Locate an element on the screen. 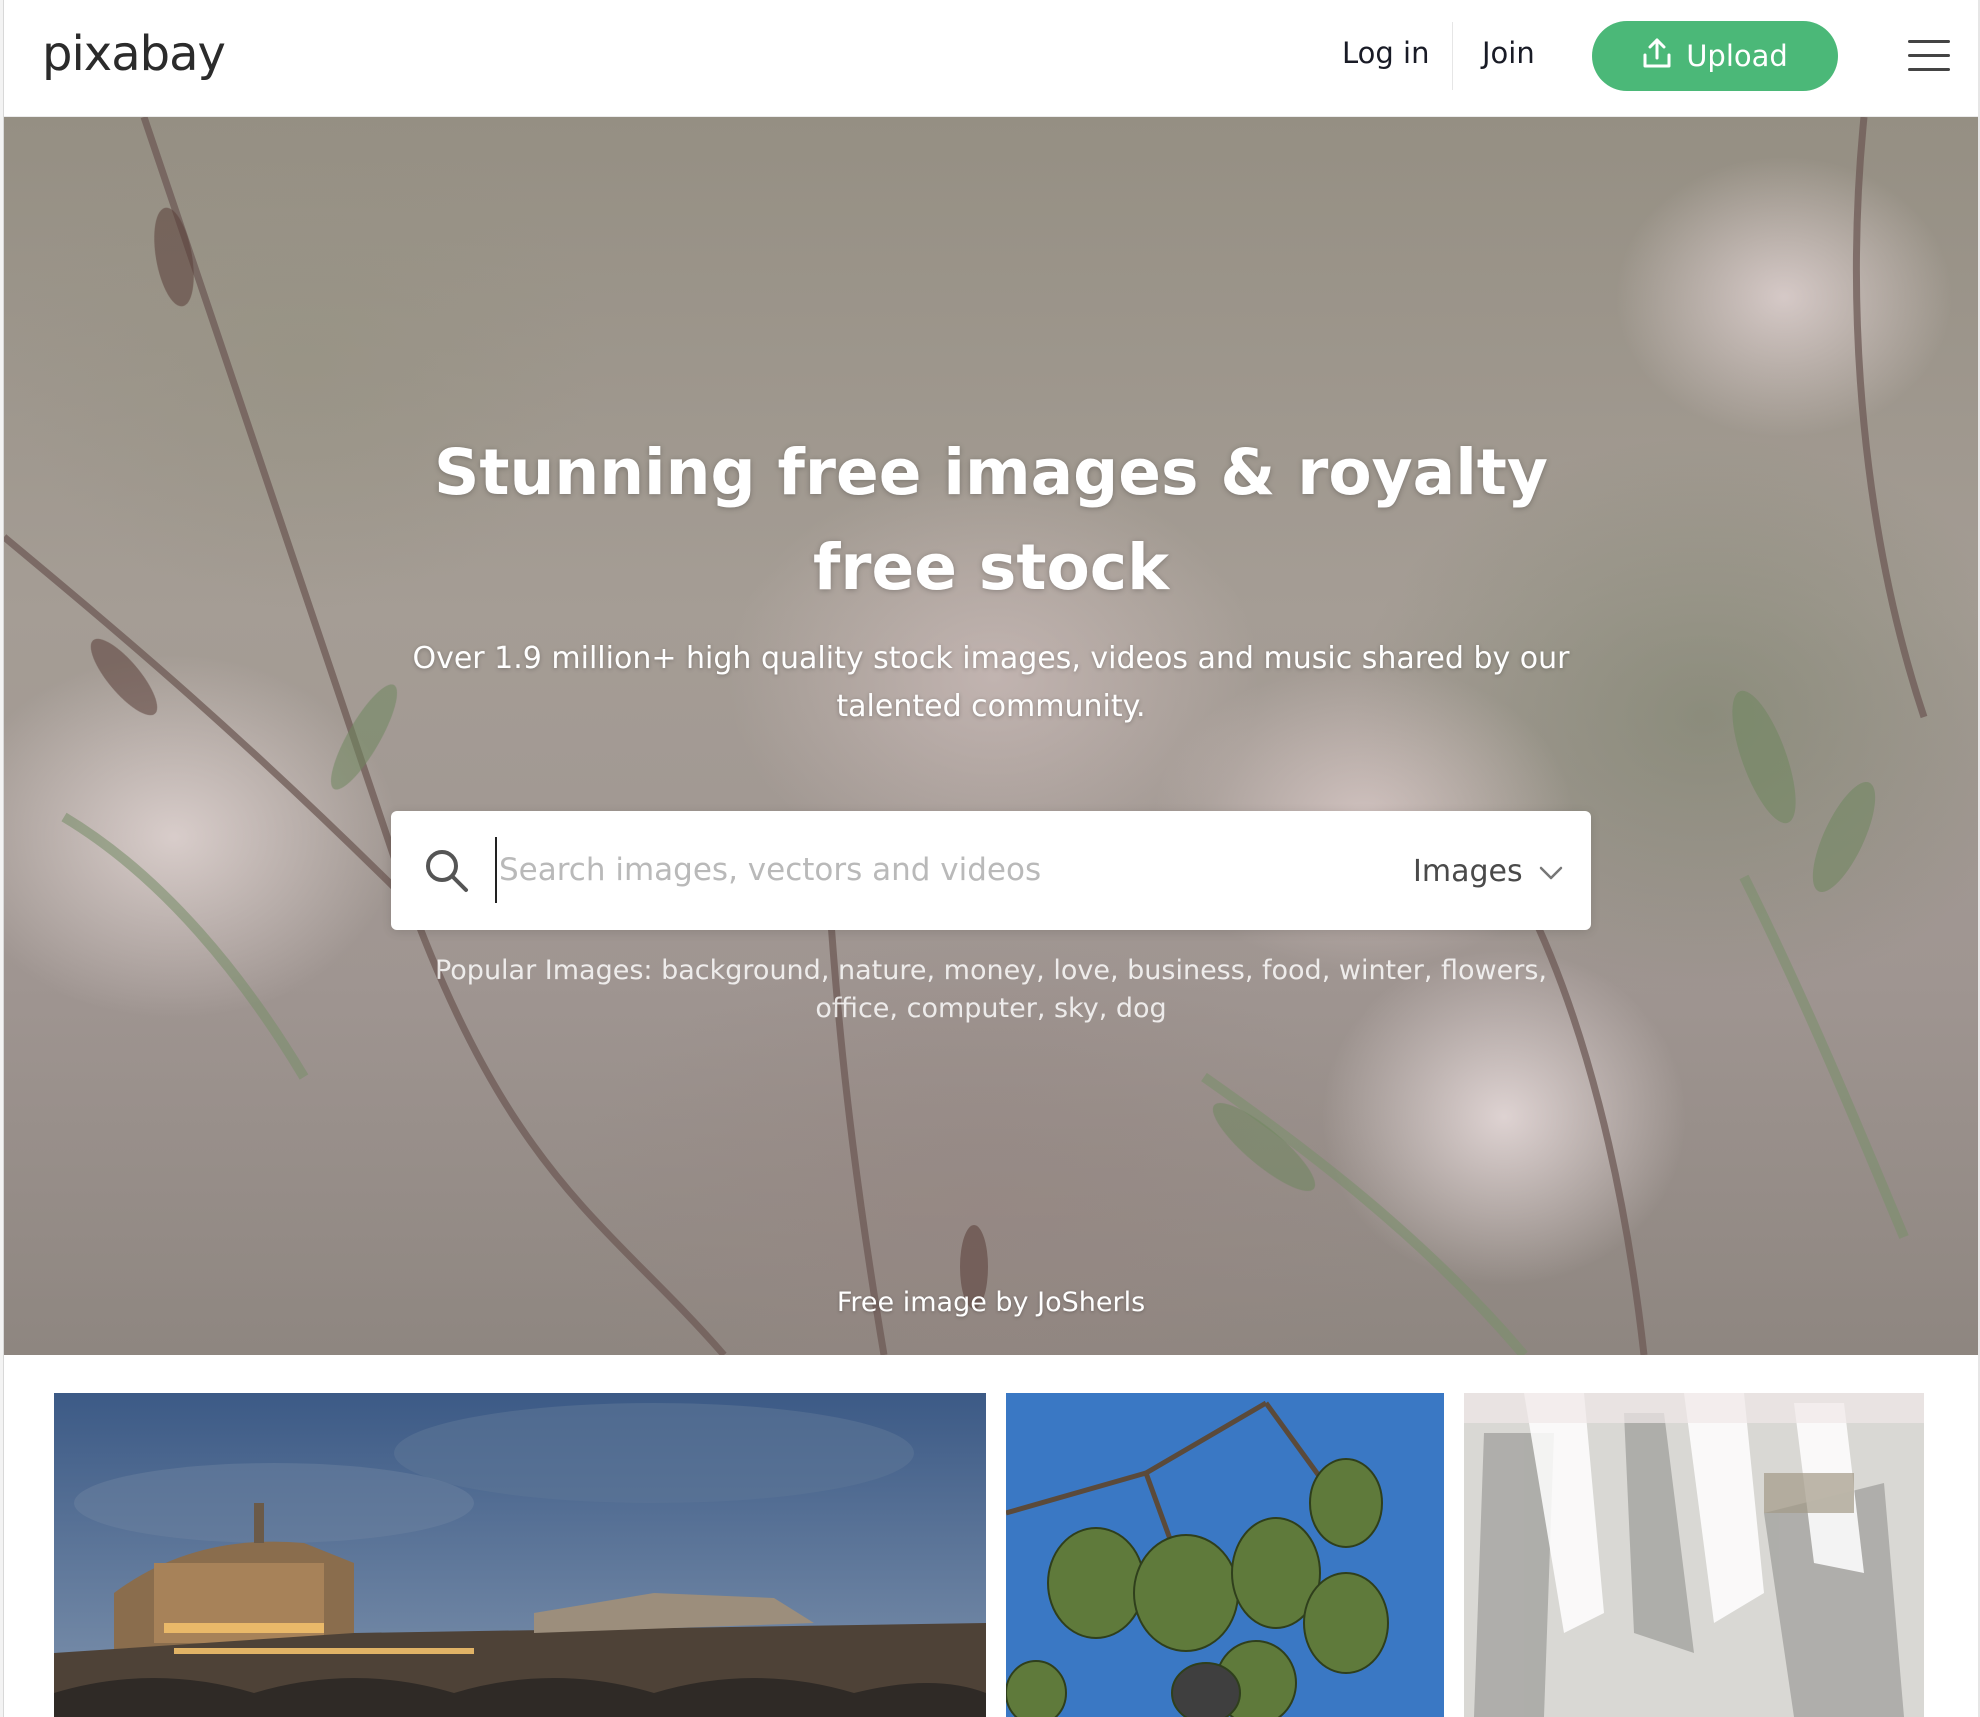 This screenshot has width=1980, height=1717. media-type-dropdown: Images is located at coordinates (1488, 871).